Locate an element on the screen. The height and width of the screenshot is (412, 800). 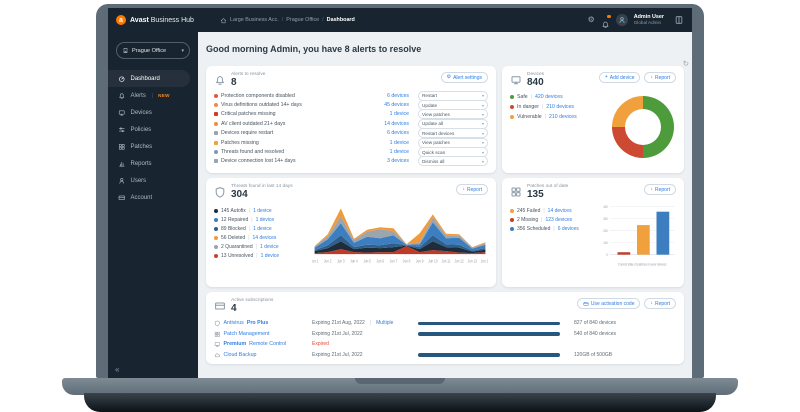
subscription-name-link: Patch Management is located at coordinates (263, 334).